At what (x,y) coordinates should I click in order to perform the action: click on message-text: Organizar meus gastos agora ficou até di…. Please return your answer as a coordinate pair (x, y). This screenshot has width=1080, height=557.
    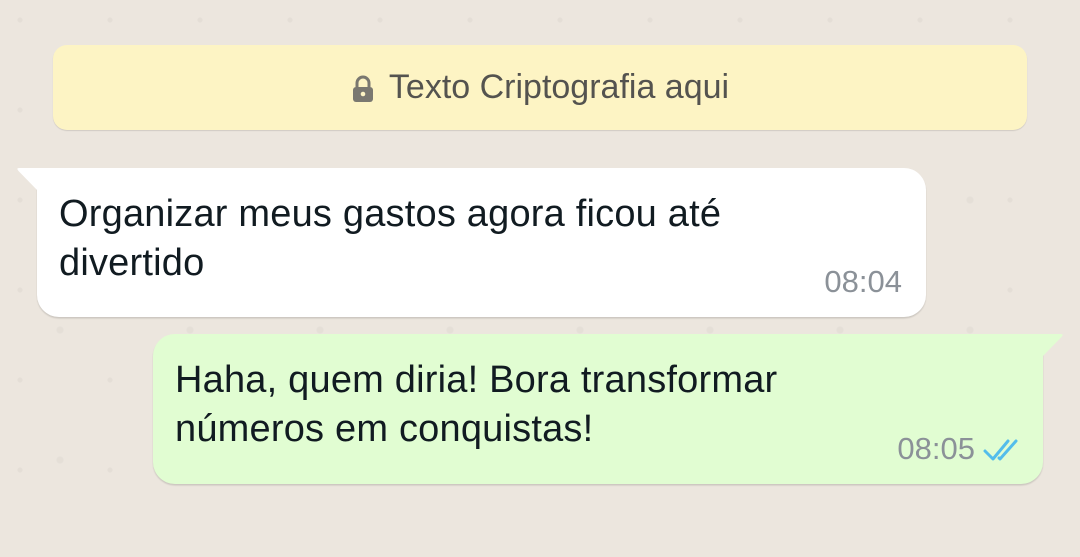
    Looking at the image, I should click on (390, 238).